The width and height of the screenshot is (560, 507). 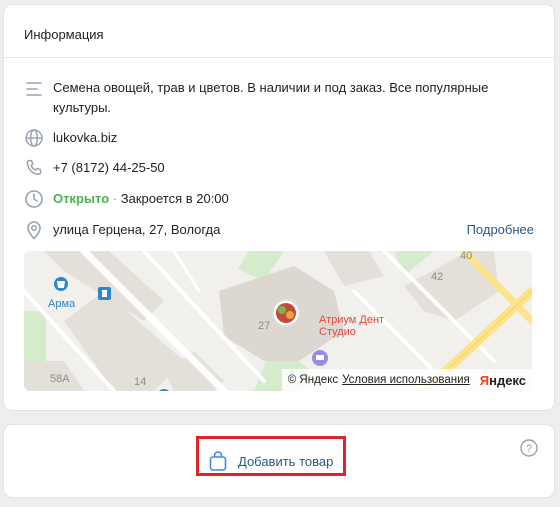 I want to click on add-product-label: Добавить товар, so click(x=286, y=461).